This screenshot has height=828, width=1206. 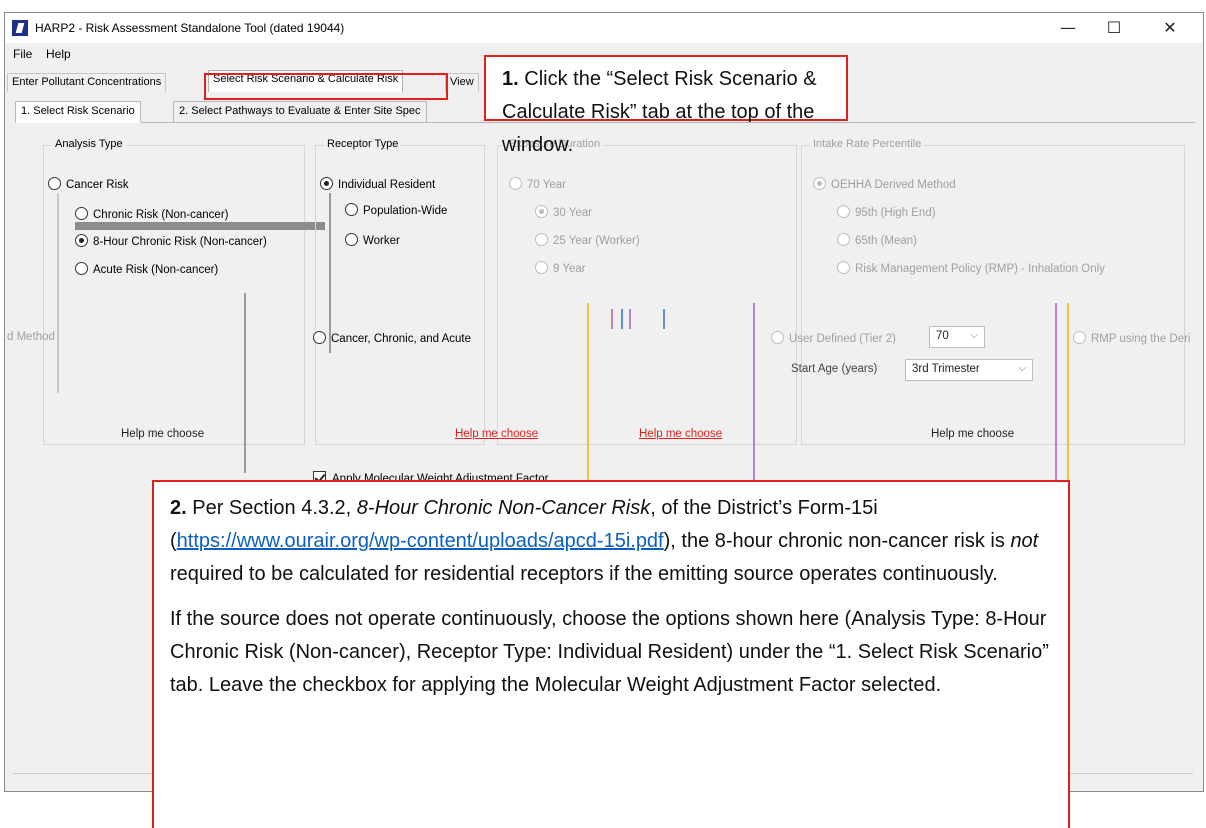 I want to click on radio-chronic-risk: Chronic Risk (Non-cancer), so click(x=151, y=214).